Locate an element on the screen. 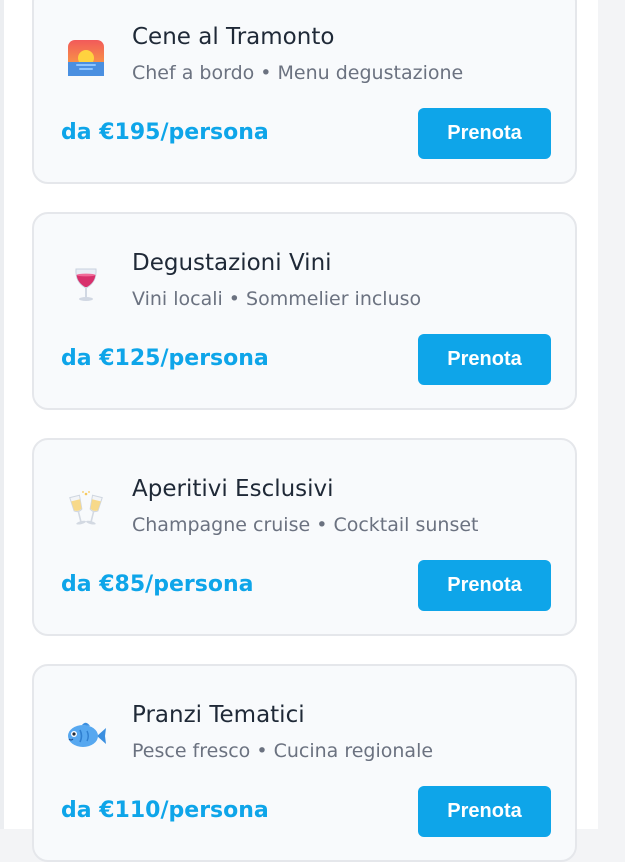 This screenshot has width=625, height=862. experience-title: Degustazioni Vini is located at coordinates (232, 263).